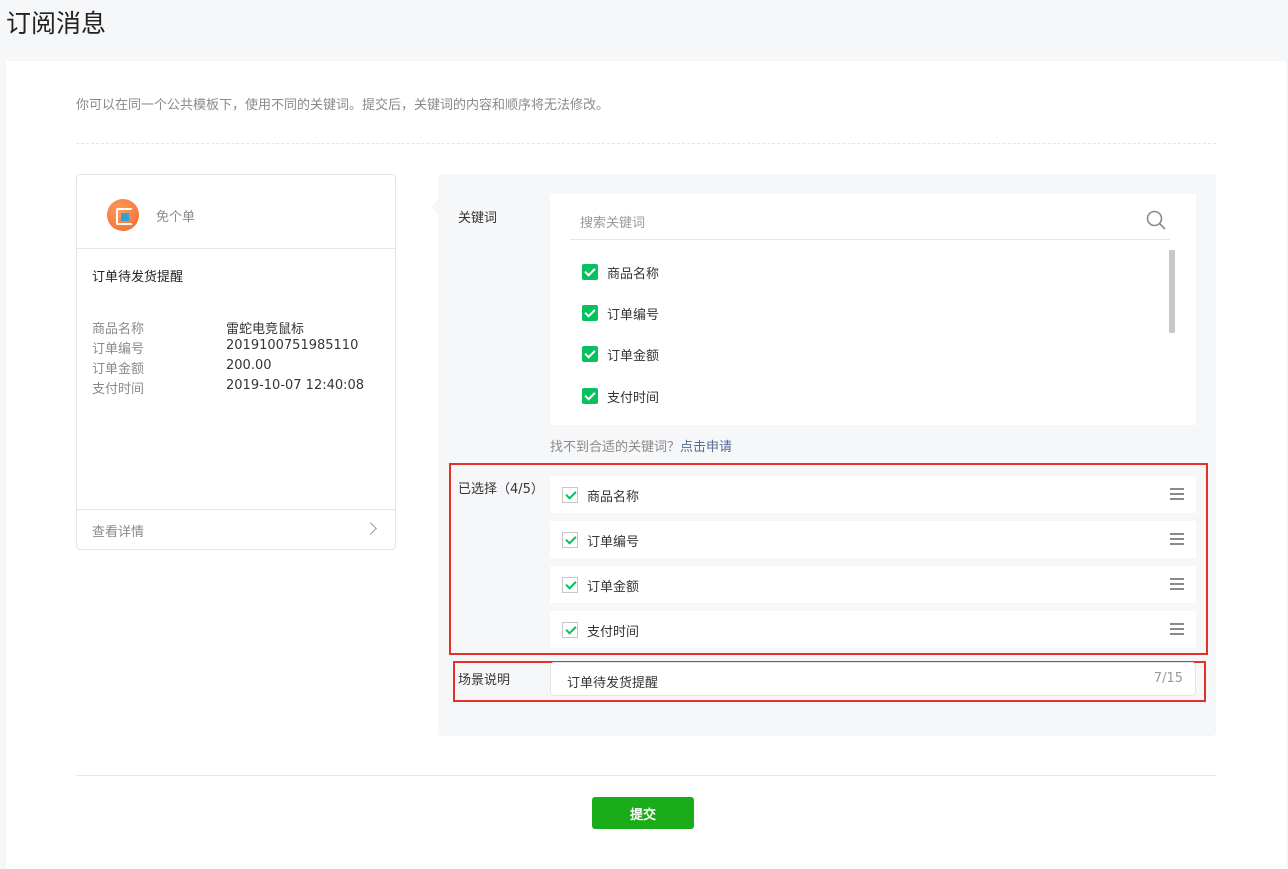  I want to click on preview-field-value: 2019100751985110, so click(292, 345).